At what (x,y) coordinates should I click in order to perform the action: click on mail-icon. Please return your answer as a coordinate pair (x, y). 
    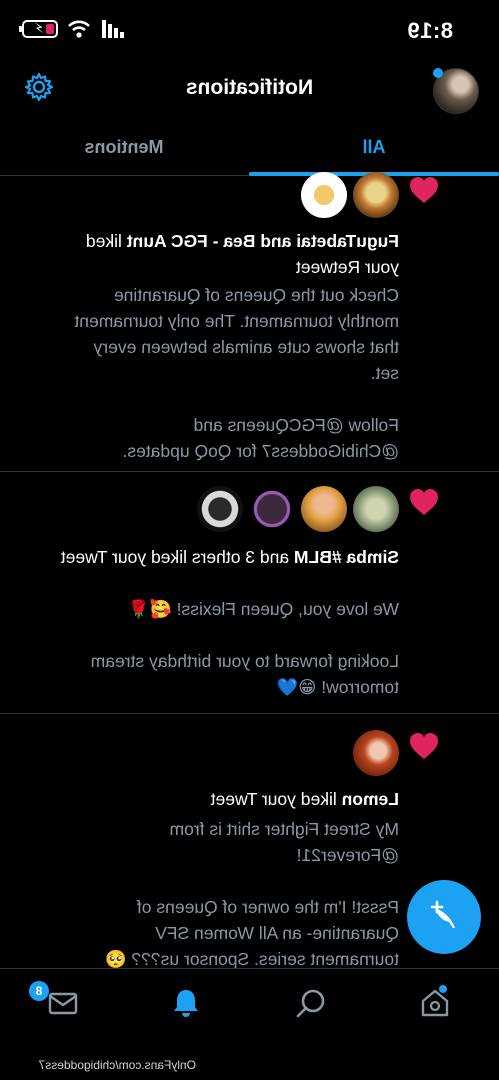
    Looking at the image, I should click on (63, 1003).